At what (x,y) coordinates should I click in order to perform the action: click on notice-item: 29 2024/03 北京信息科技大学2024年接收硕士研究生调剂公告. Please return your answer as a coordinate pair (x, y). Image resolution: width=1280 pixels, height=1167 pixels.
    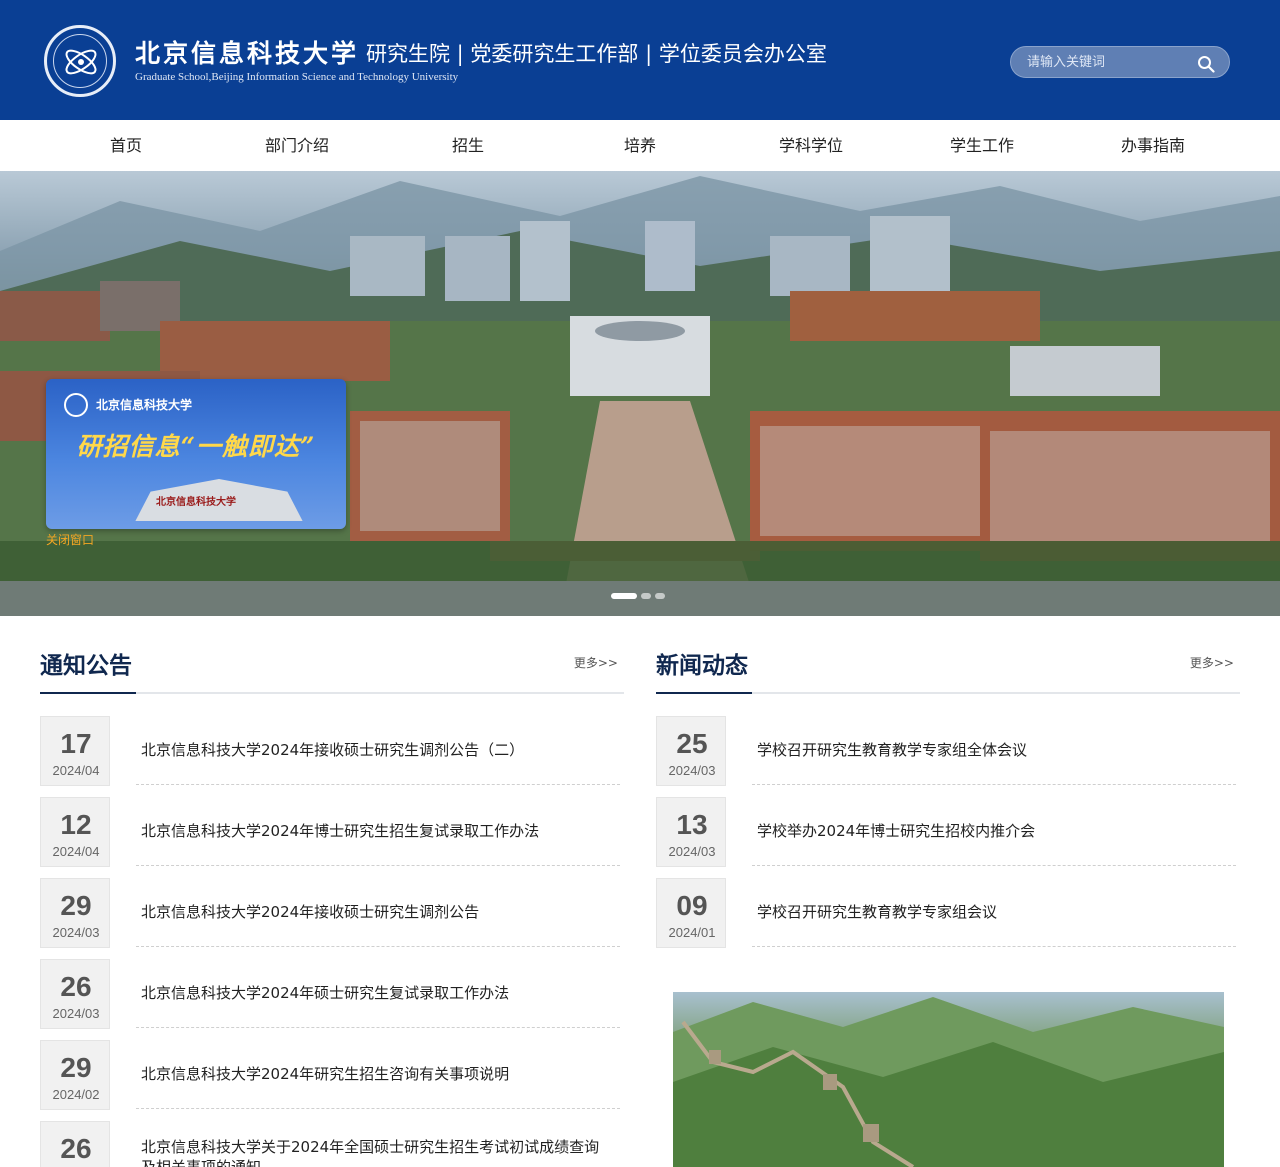
    Looking at the image, I should click on (332, 914).